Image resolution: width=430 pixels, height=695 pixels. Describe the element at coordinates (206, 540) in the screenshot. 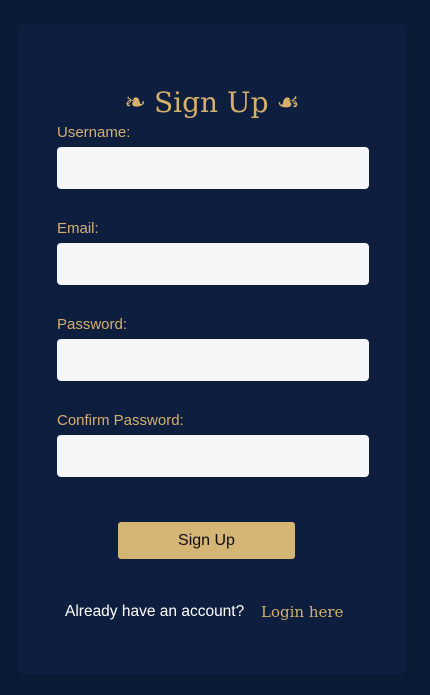

I see `sign-up-button: Sign Up` at that location.